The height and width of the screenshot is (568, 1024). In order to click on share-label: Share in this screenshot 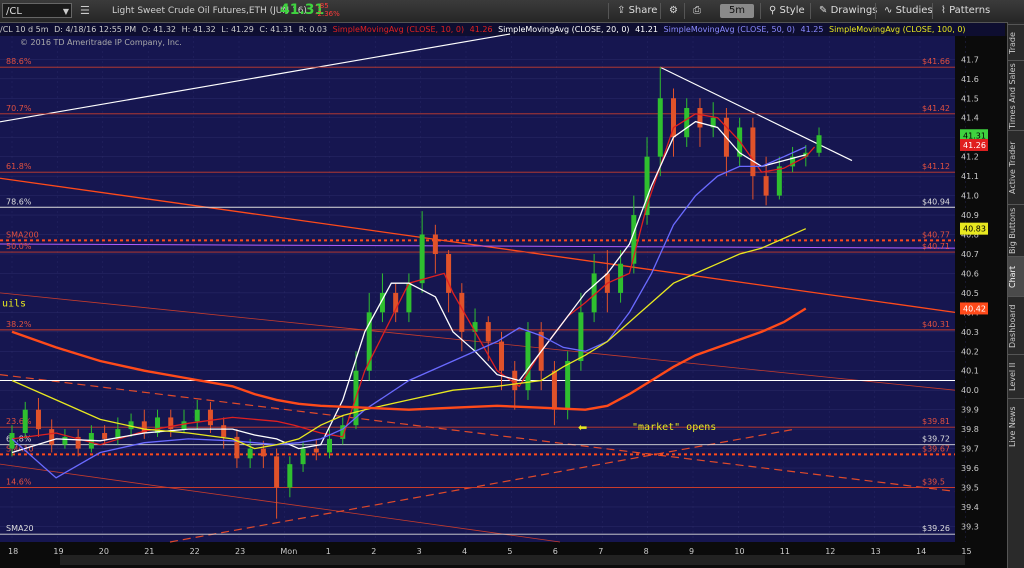, I will do `click(643, 10)`.